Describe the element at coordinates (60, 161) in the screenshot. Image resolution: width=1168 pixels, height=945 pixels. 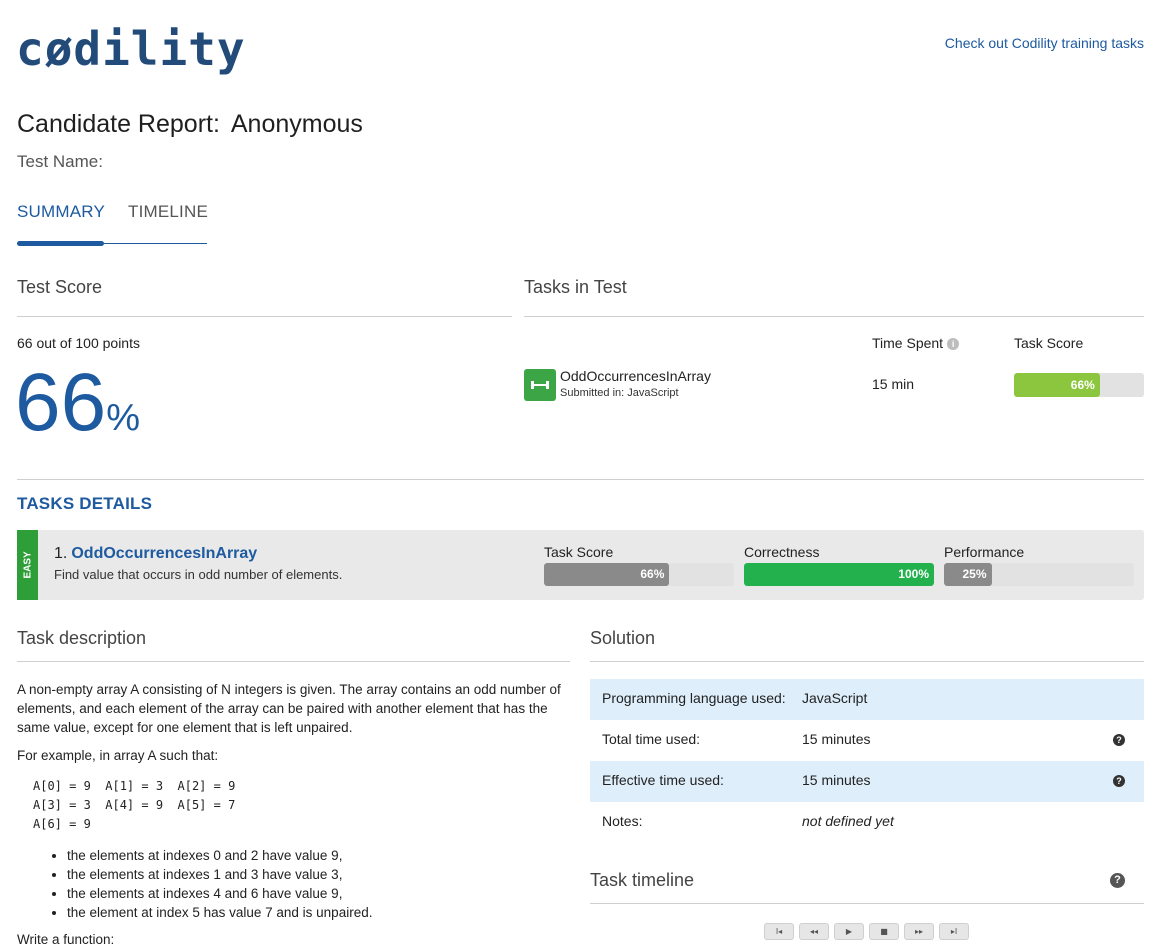
I see `test-name-label: Test Name:` at that location.